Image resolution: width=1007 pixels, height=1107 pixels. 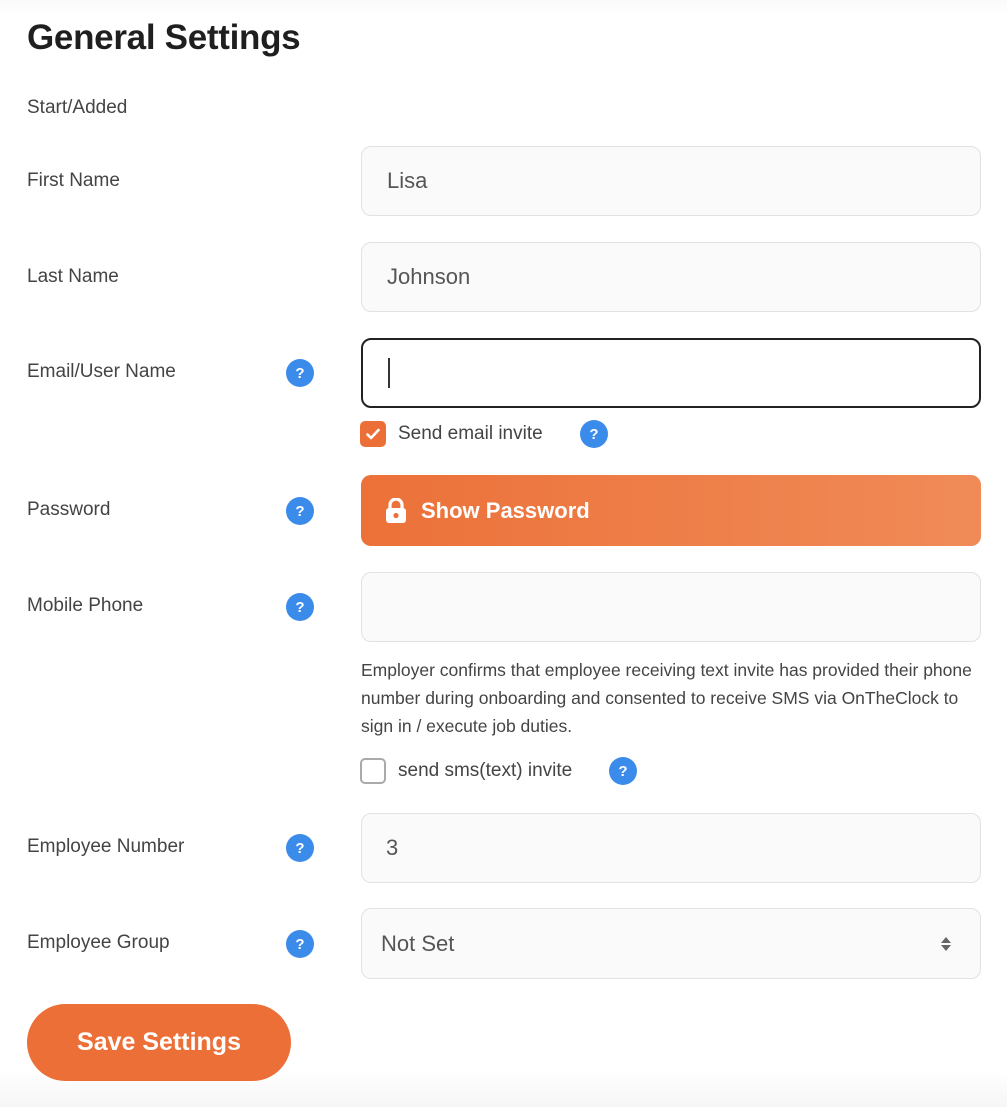 What do you see at coordinates (164, 37) in the screenshot?
I see `page-title: General Settings` at bounding box center [164, 37].